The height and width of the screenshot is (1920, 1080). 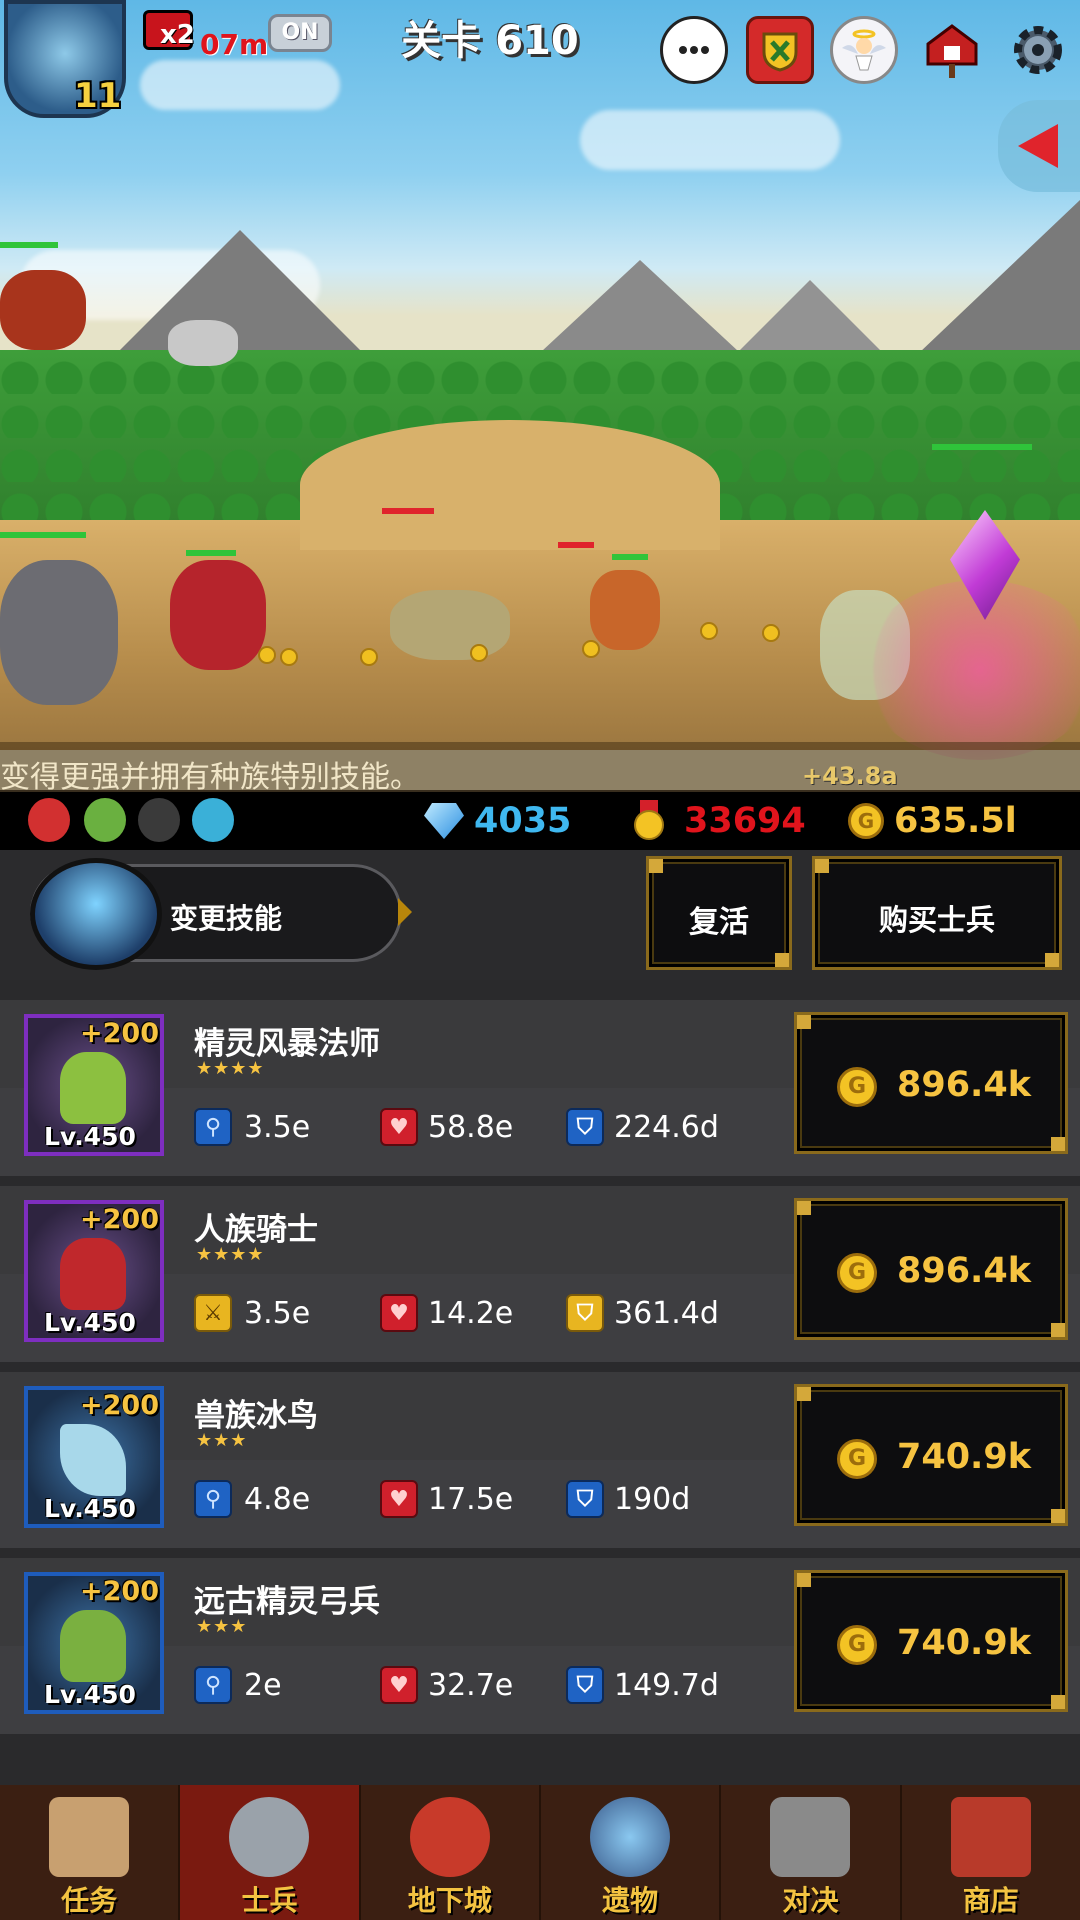 I want to click on crystal-hp-bar, so click(x=982, y=447).